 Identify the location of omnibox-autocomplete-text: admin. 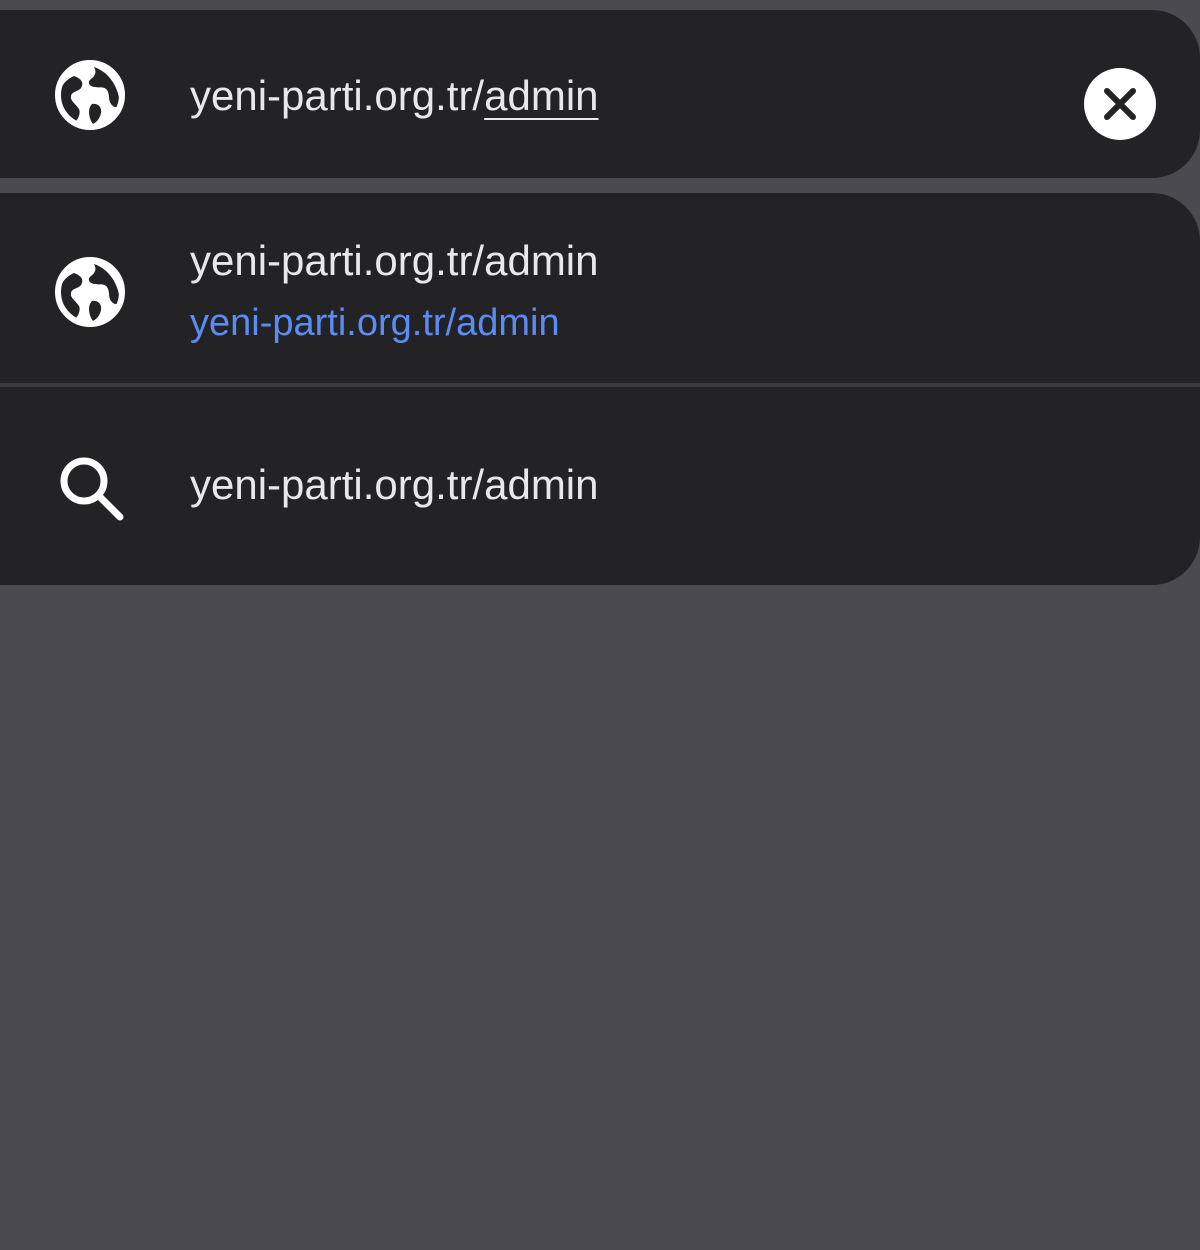
(541, 95).